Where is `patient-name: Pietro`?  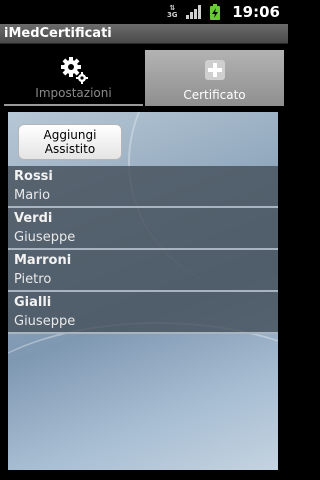 patient-name: Pietro is located at coordinates (33, 279).